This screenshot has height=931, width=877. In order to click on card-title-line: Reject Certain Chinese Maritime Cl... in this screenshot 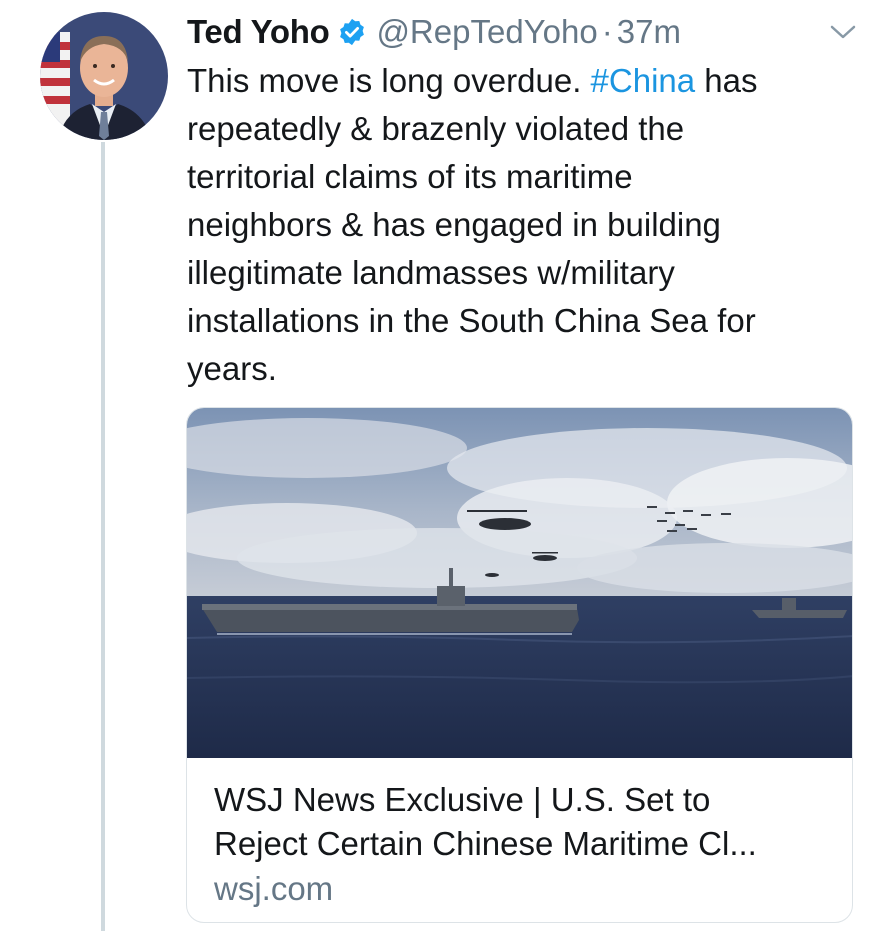, I will do `click(485, 843)`.